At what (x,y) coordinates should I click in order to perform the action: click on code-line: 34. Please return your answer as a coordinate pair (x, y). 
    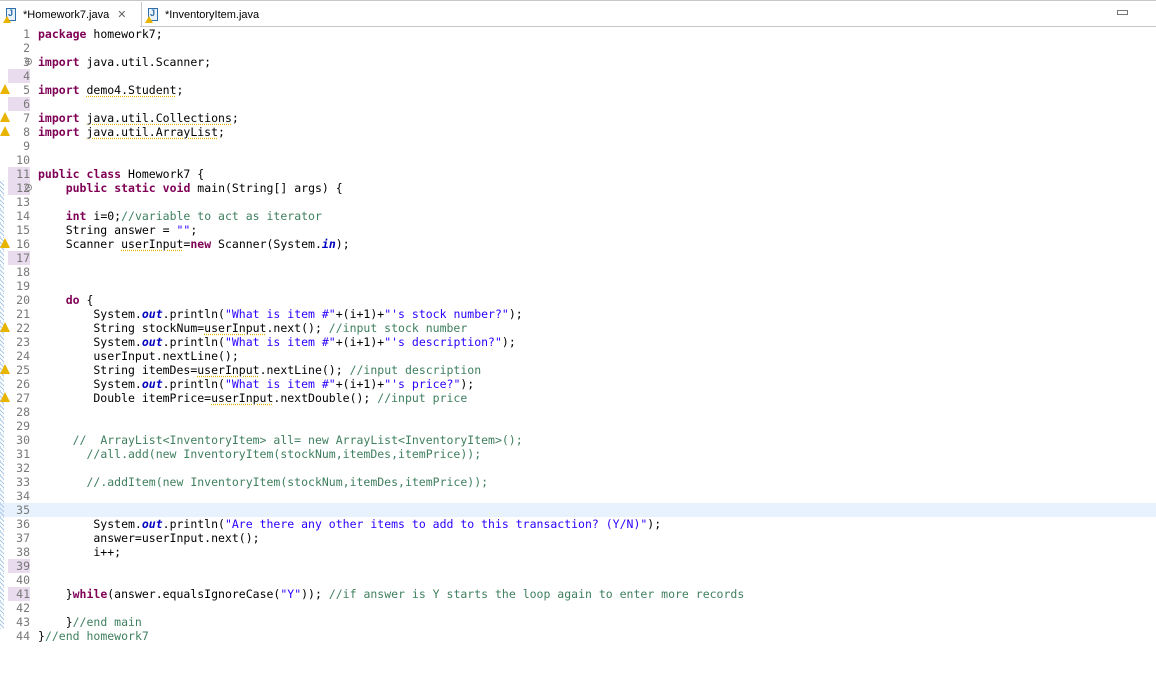
    Looking at the image, I should click on (578, 496).